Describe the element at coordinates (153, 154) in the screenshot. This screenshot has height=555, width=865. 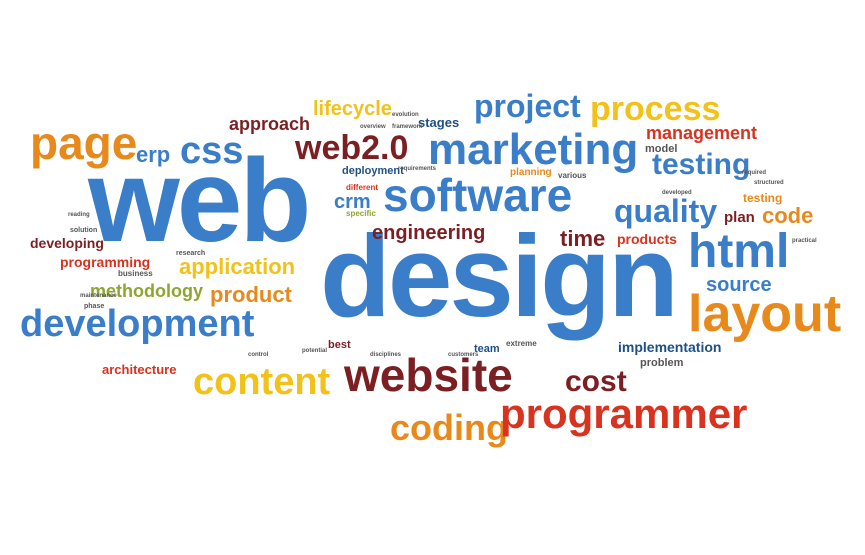
I see `word-erp: erp` at that location.